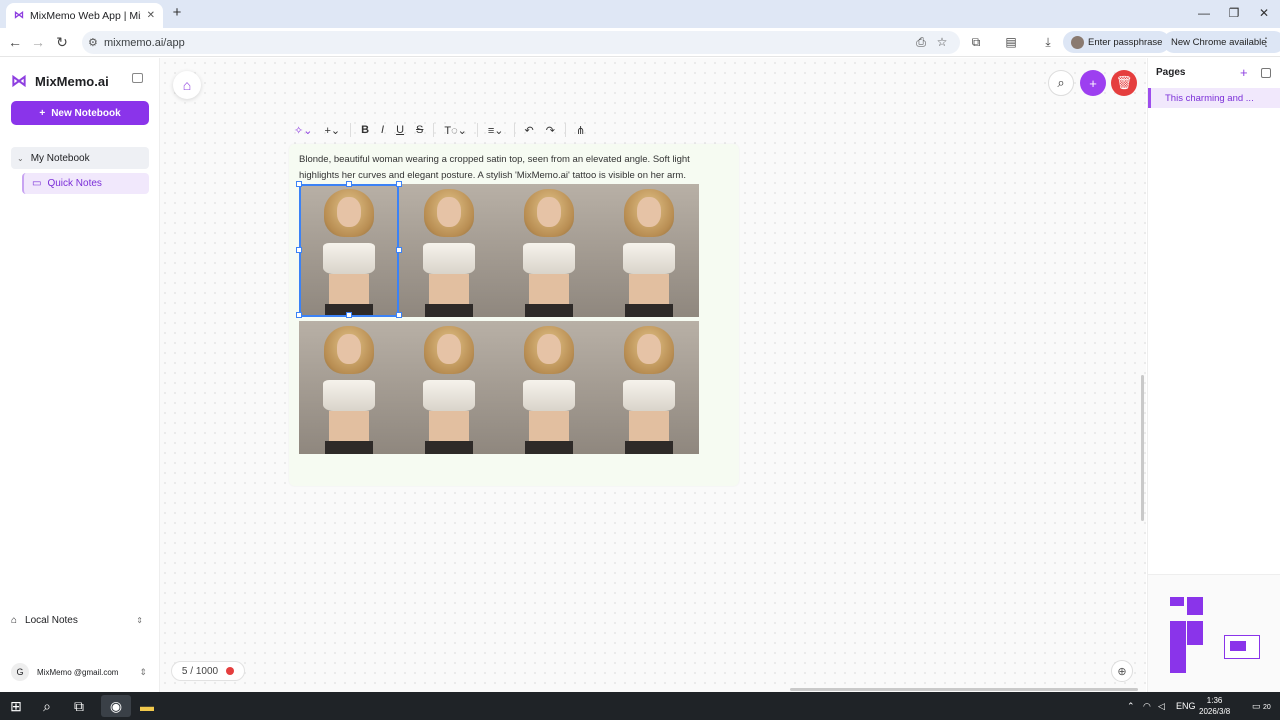 This screenshot has width=1280, height=720. What do you see at coordinates (497, 317) in the screenshot?
I see `image-grid` at bounding box center [497, 317].